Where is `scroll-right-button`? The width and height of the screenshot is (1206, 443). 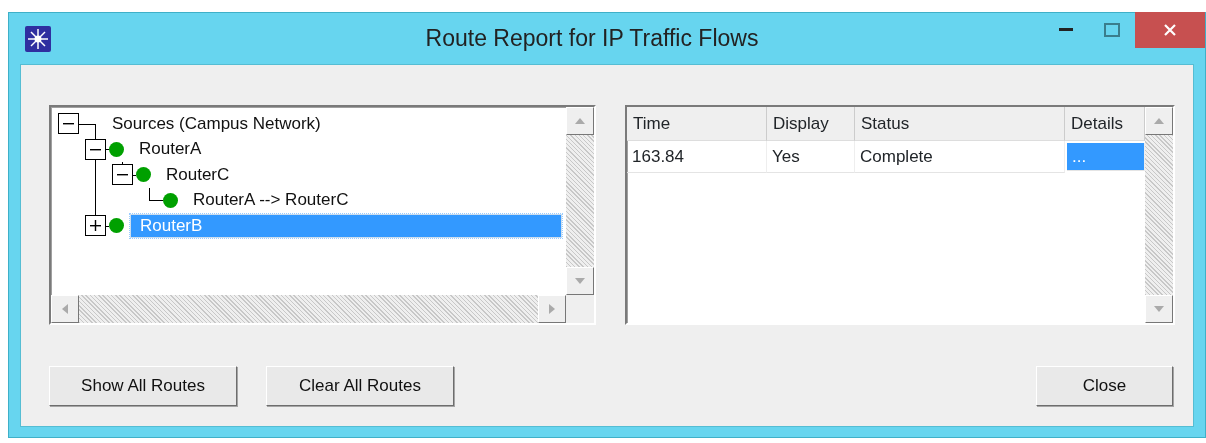 scroll-right-button is located at coordinates (552, 309).